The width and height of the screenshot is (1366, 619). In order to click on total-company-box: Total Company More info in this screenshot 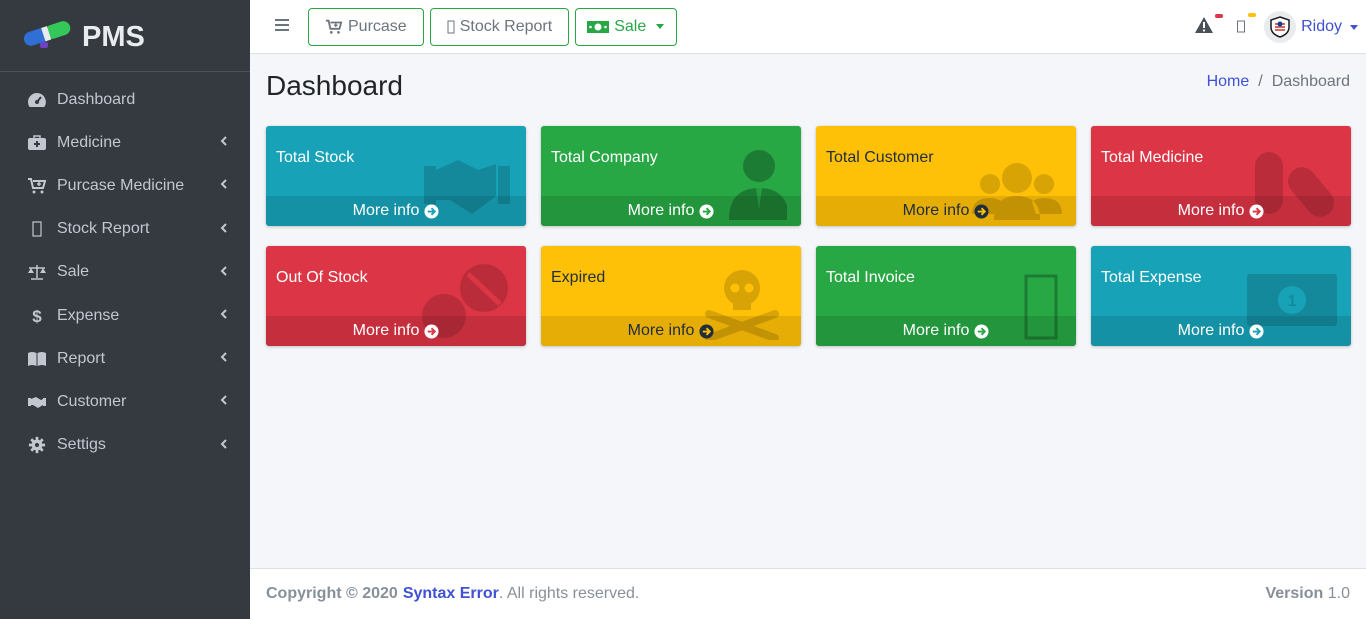, I will do `click(671, 176)`.